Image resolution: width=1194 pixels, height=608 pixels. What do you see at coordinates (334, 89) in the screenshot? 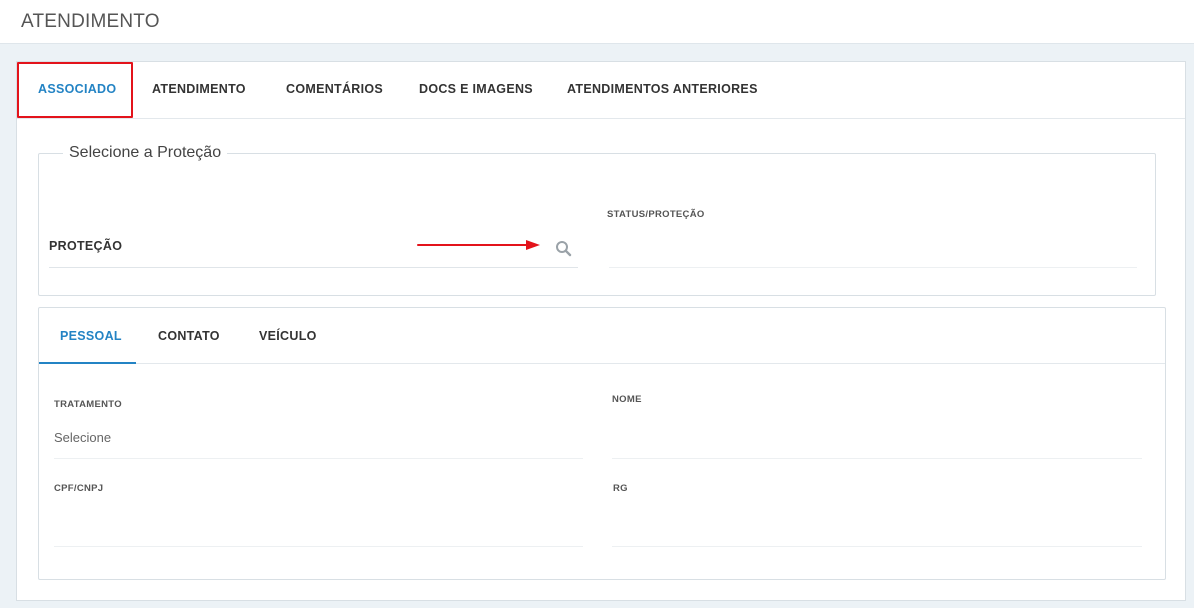
I see `tab-comentarios: COMENTÁRIOS` at bounding box center [334, 89].